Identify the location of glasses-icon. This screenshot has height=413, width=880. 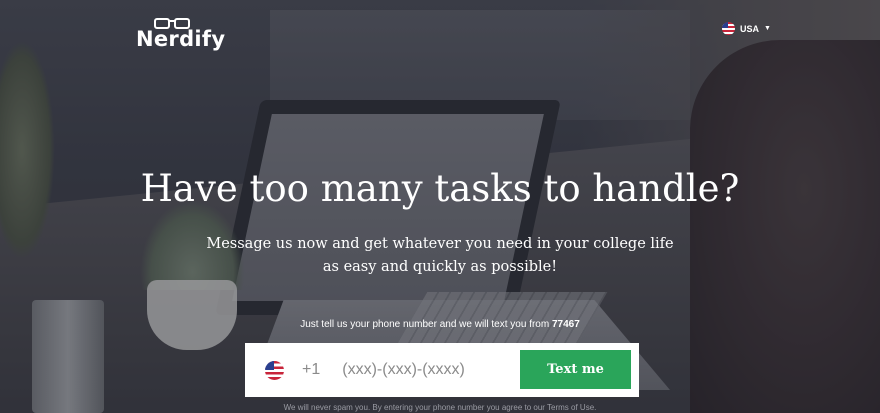
(172, 23).